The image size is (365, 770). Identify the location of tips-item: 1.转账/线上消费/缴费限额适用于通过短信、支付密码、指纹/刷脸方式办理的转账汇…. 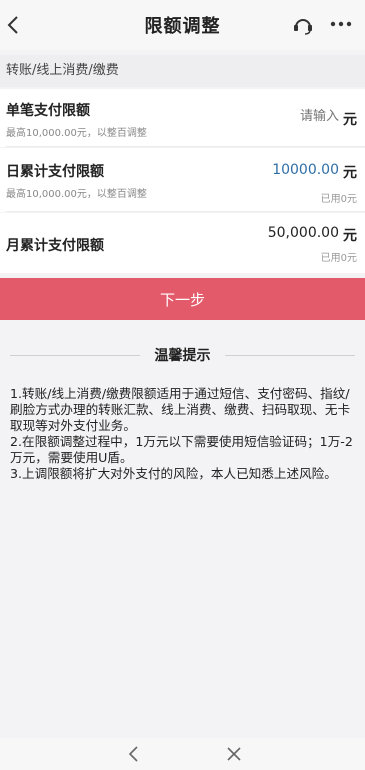
(180, 409).